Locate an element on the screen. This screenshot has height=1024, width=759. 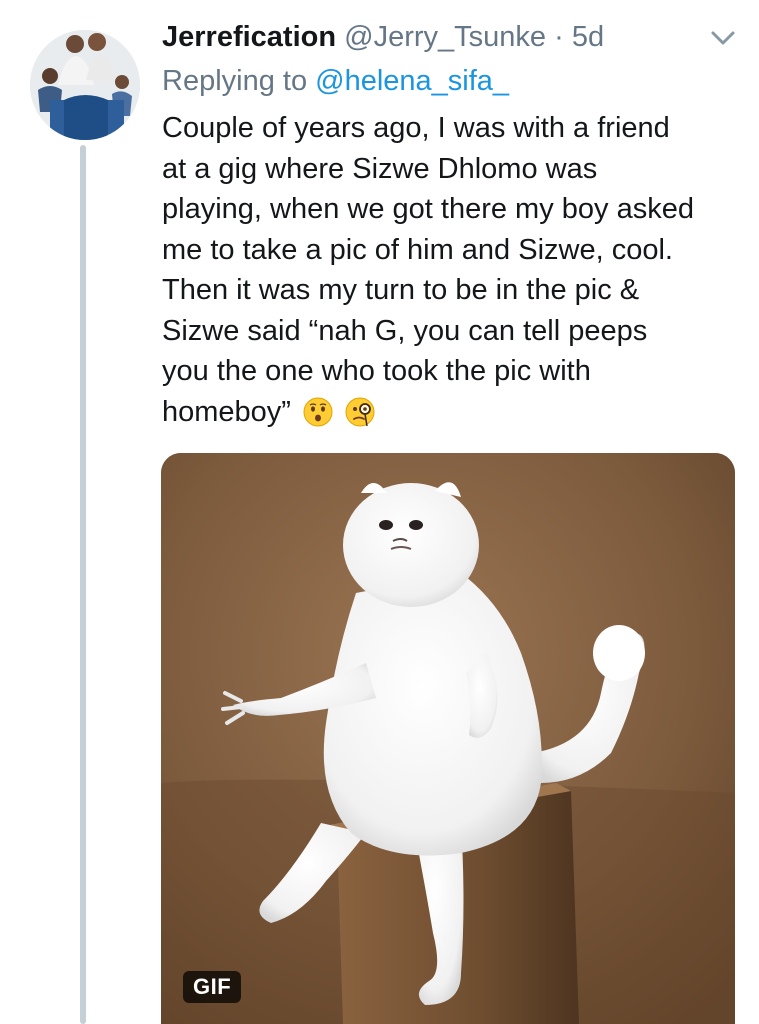
tweet-text-line: at a gig where Sizwe Dhlomo was is located at coordinates (380, 168).